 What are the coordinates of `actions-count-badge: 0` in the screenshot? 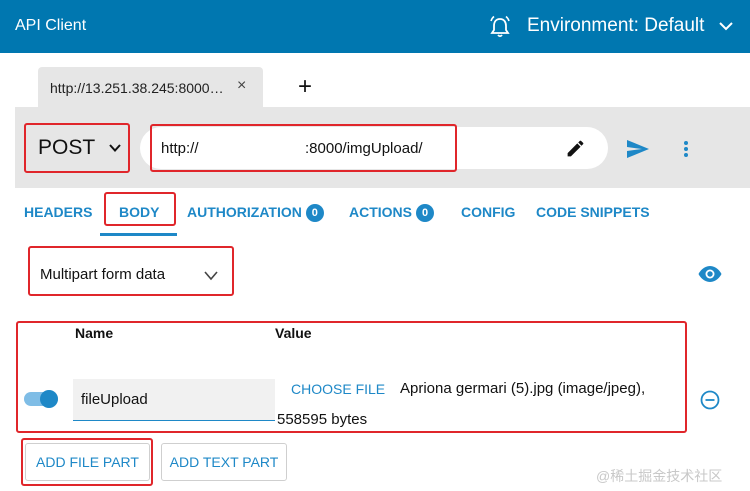 It's located at (425, 213).